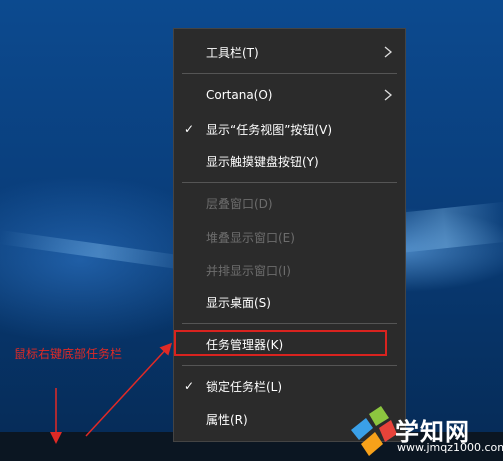 Image resolution: width=503 pixels, height=461 pixels. Describe the element at coordinates (129, 389) in the screenshot. I see `arrow-to-task-manager` at that location.